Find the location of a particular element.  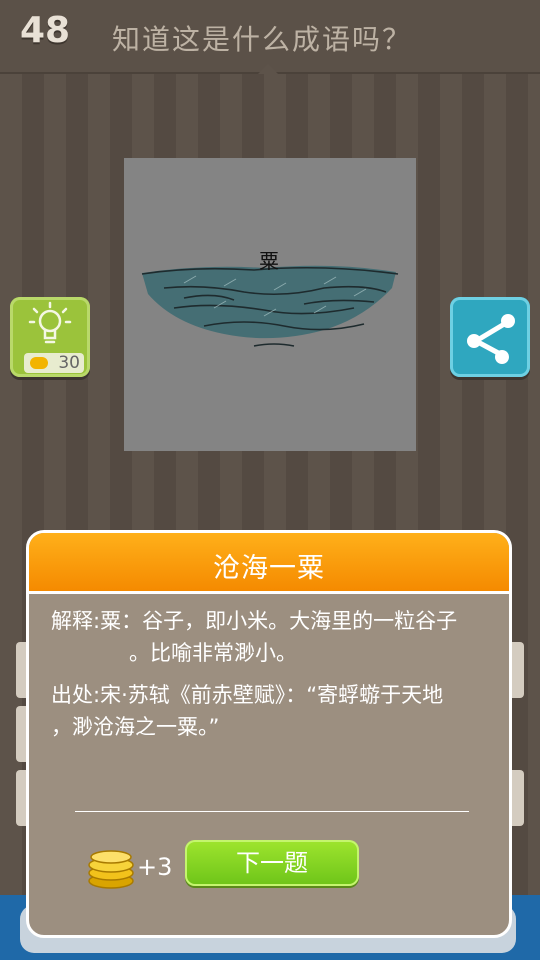

reward-amount: +3 is located at coordinates (155, 867).